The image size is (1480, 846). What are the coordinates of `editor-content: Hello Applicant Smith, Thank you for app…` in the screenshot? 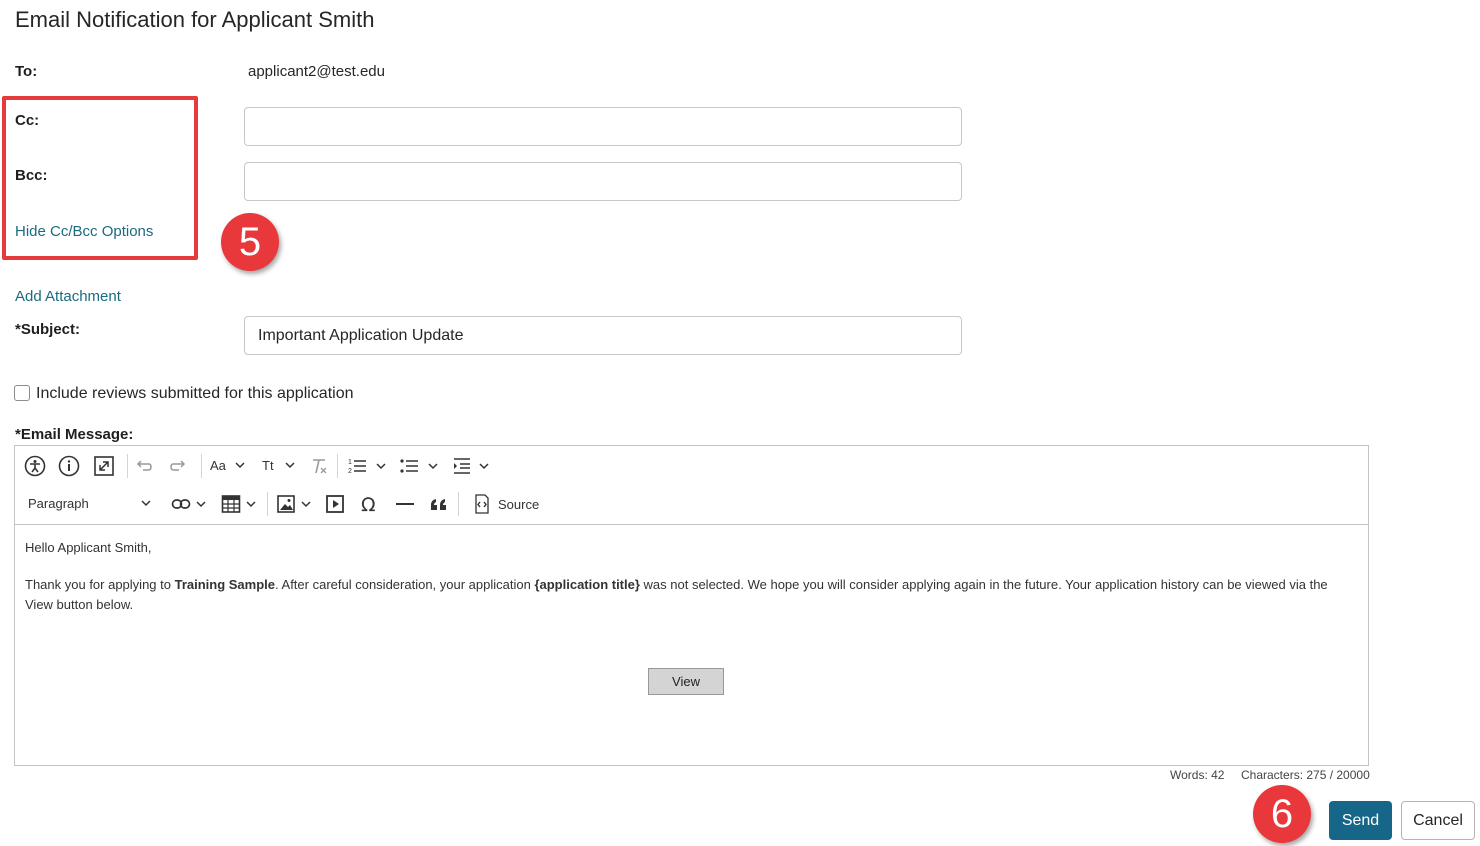 It's located at (686, 585).